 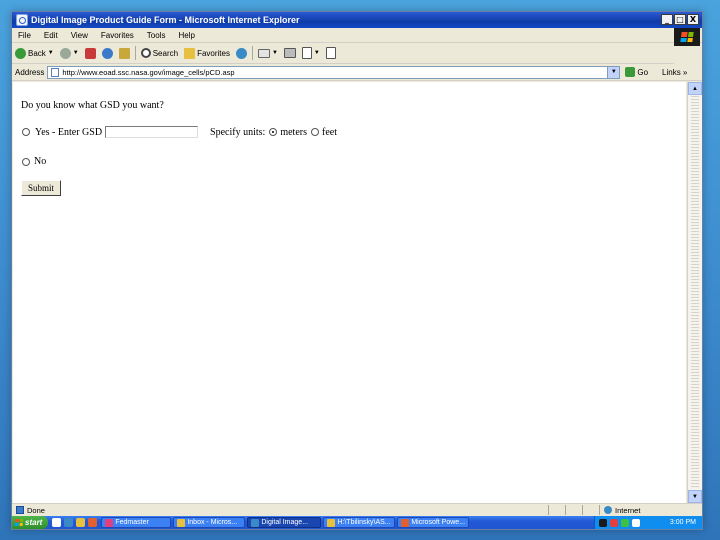 What do you see at coordinates (181, 522) in the screenshot?
I see `outlook-app-icon` at bounding box center [181, 522].